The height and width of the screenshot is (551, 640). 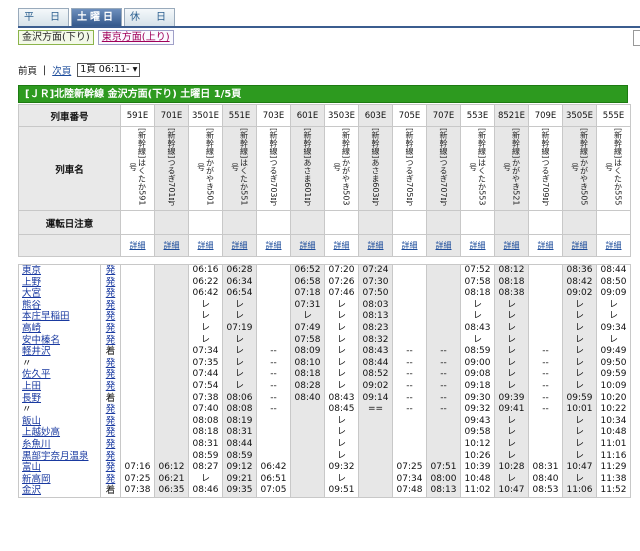 I want to click on tab-holiday: 休 日, so click(x=149, y=17).